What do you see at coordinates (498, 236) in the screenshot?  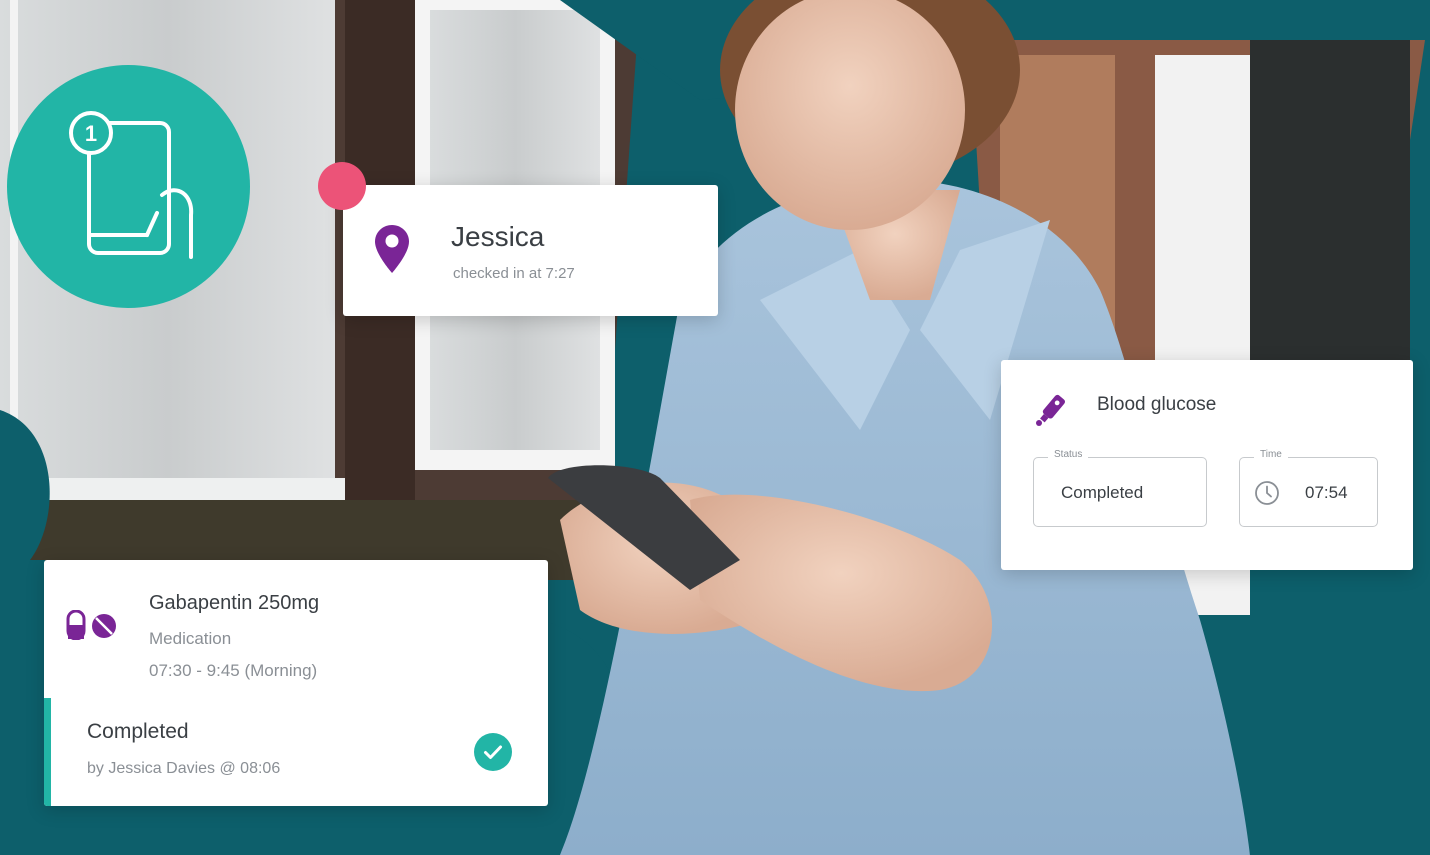 I see `checkin-name: Jessica` at bounding box center [498, 236].